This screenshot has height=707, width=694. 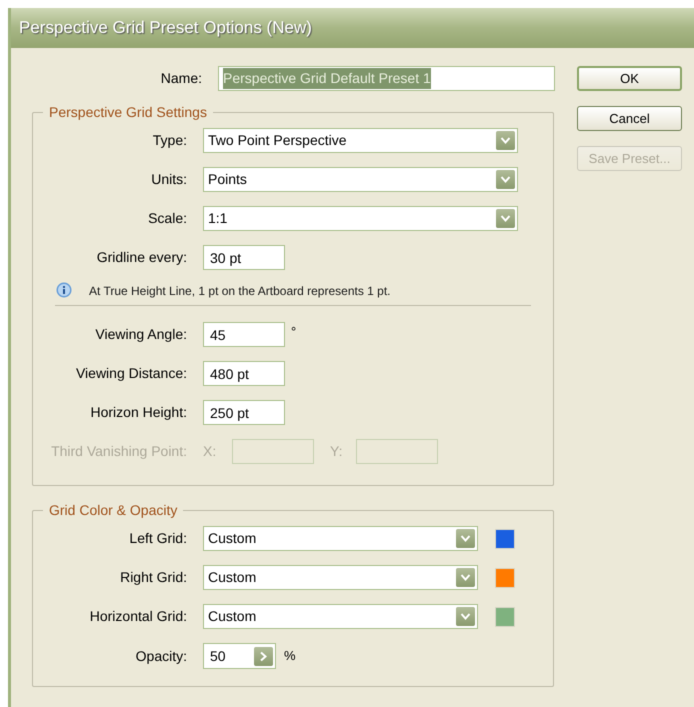 I want to click on x-label: X:, so click(x=210, y=451).